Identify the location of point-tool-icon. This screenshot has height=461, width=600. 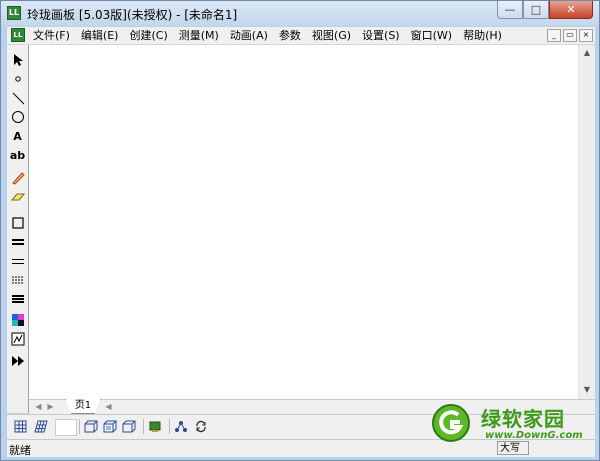
(17, 78).